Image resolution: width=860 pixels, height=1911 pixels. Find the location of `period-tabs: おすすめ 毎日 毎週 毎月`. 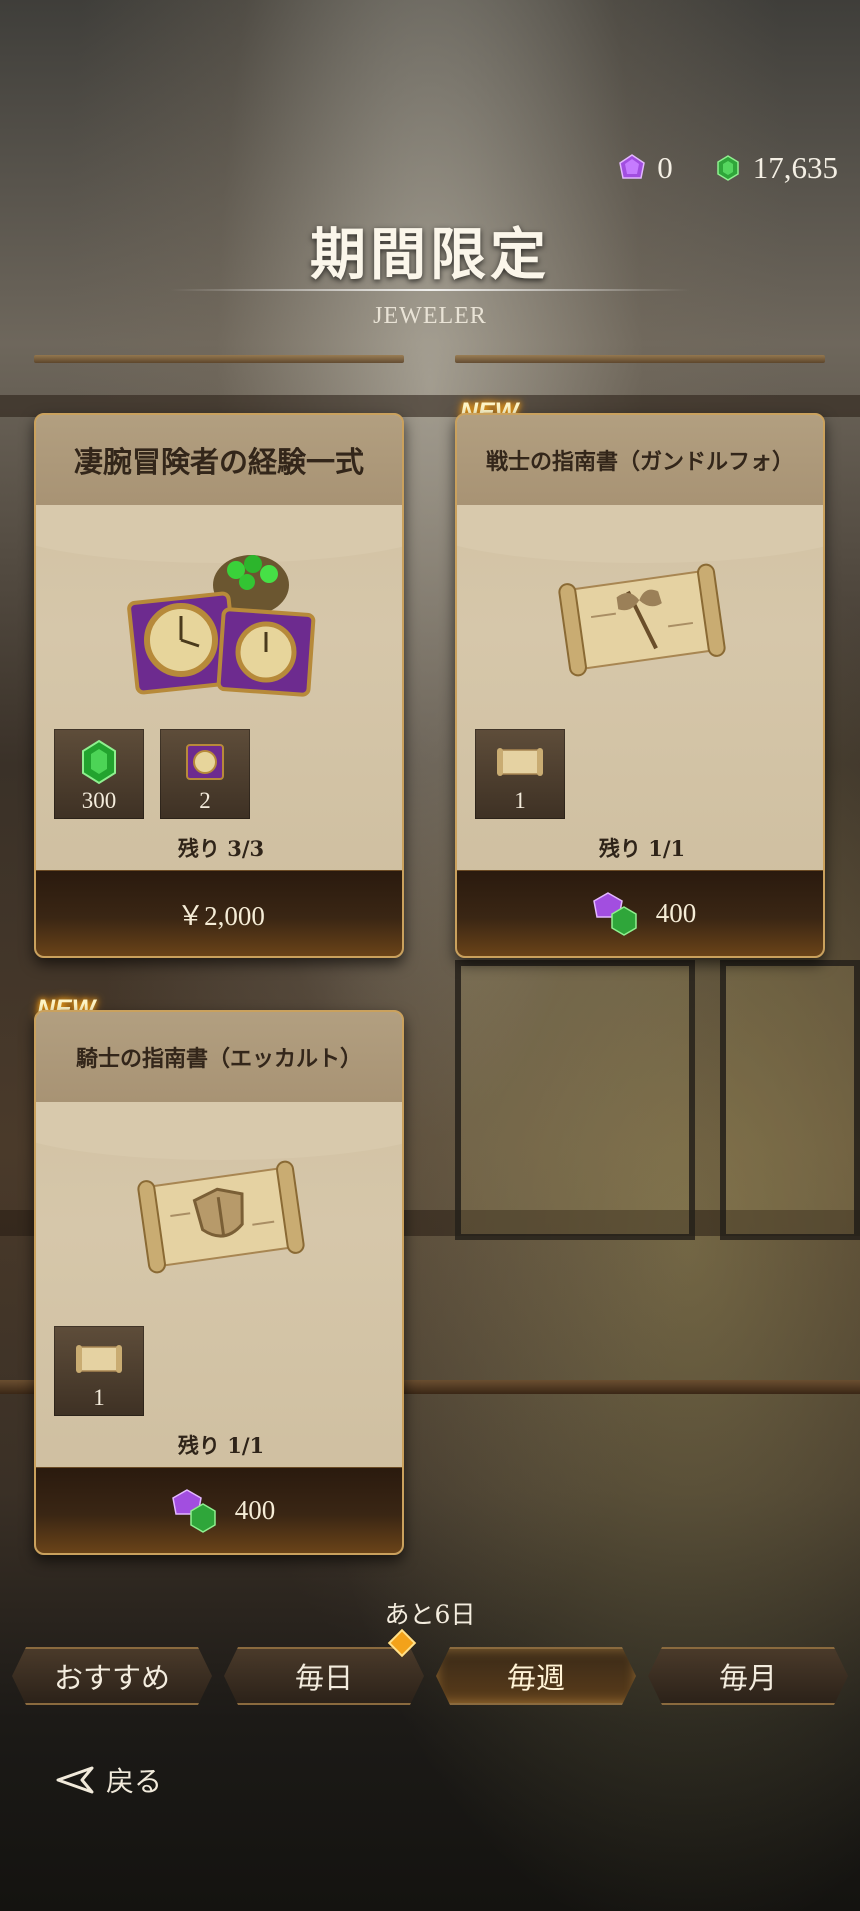

period-tabs: おすすめ 毎日 毎週 毎月 is located at coordinates (430, 1666).